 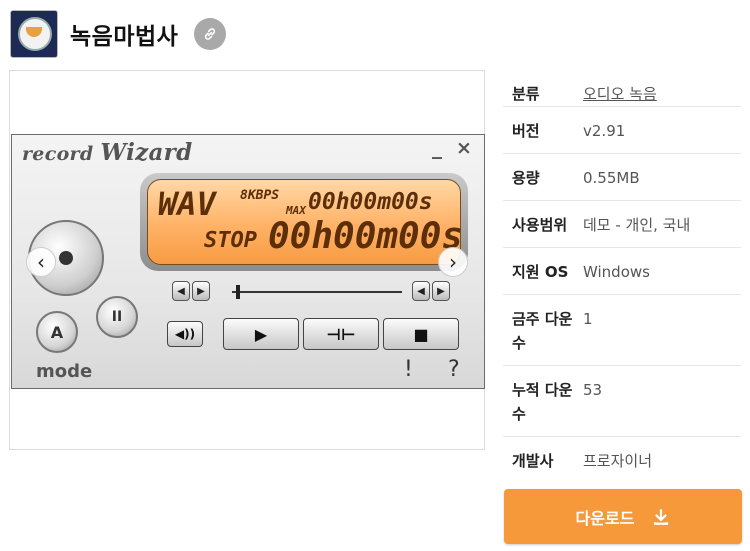 What do you see at coordinates (542, 402) in the screenshot?
I see `info-label: 누적 다운수` at bounding box center [542, 402].